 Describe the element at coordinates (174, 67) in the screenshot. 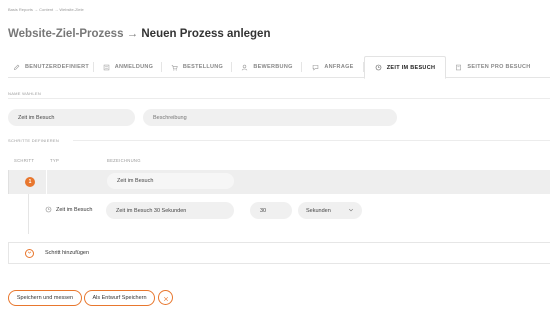

I see `cart-icon` at that location.